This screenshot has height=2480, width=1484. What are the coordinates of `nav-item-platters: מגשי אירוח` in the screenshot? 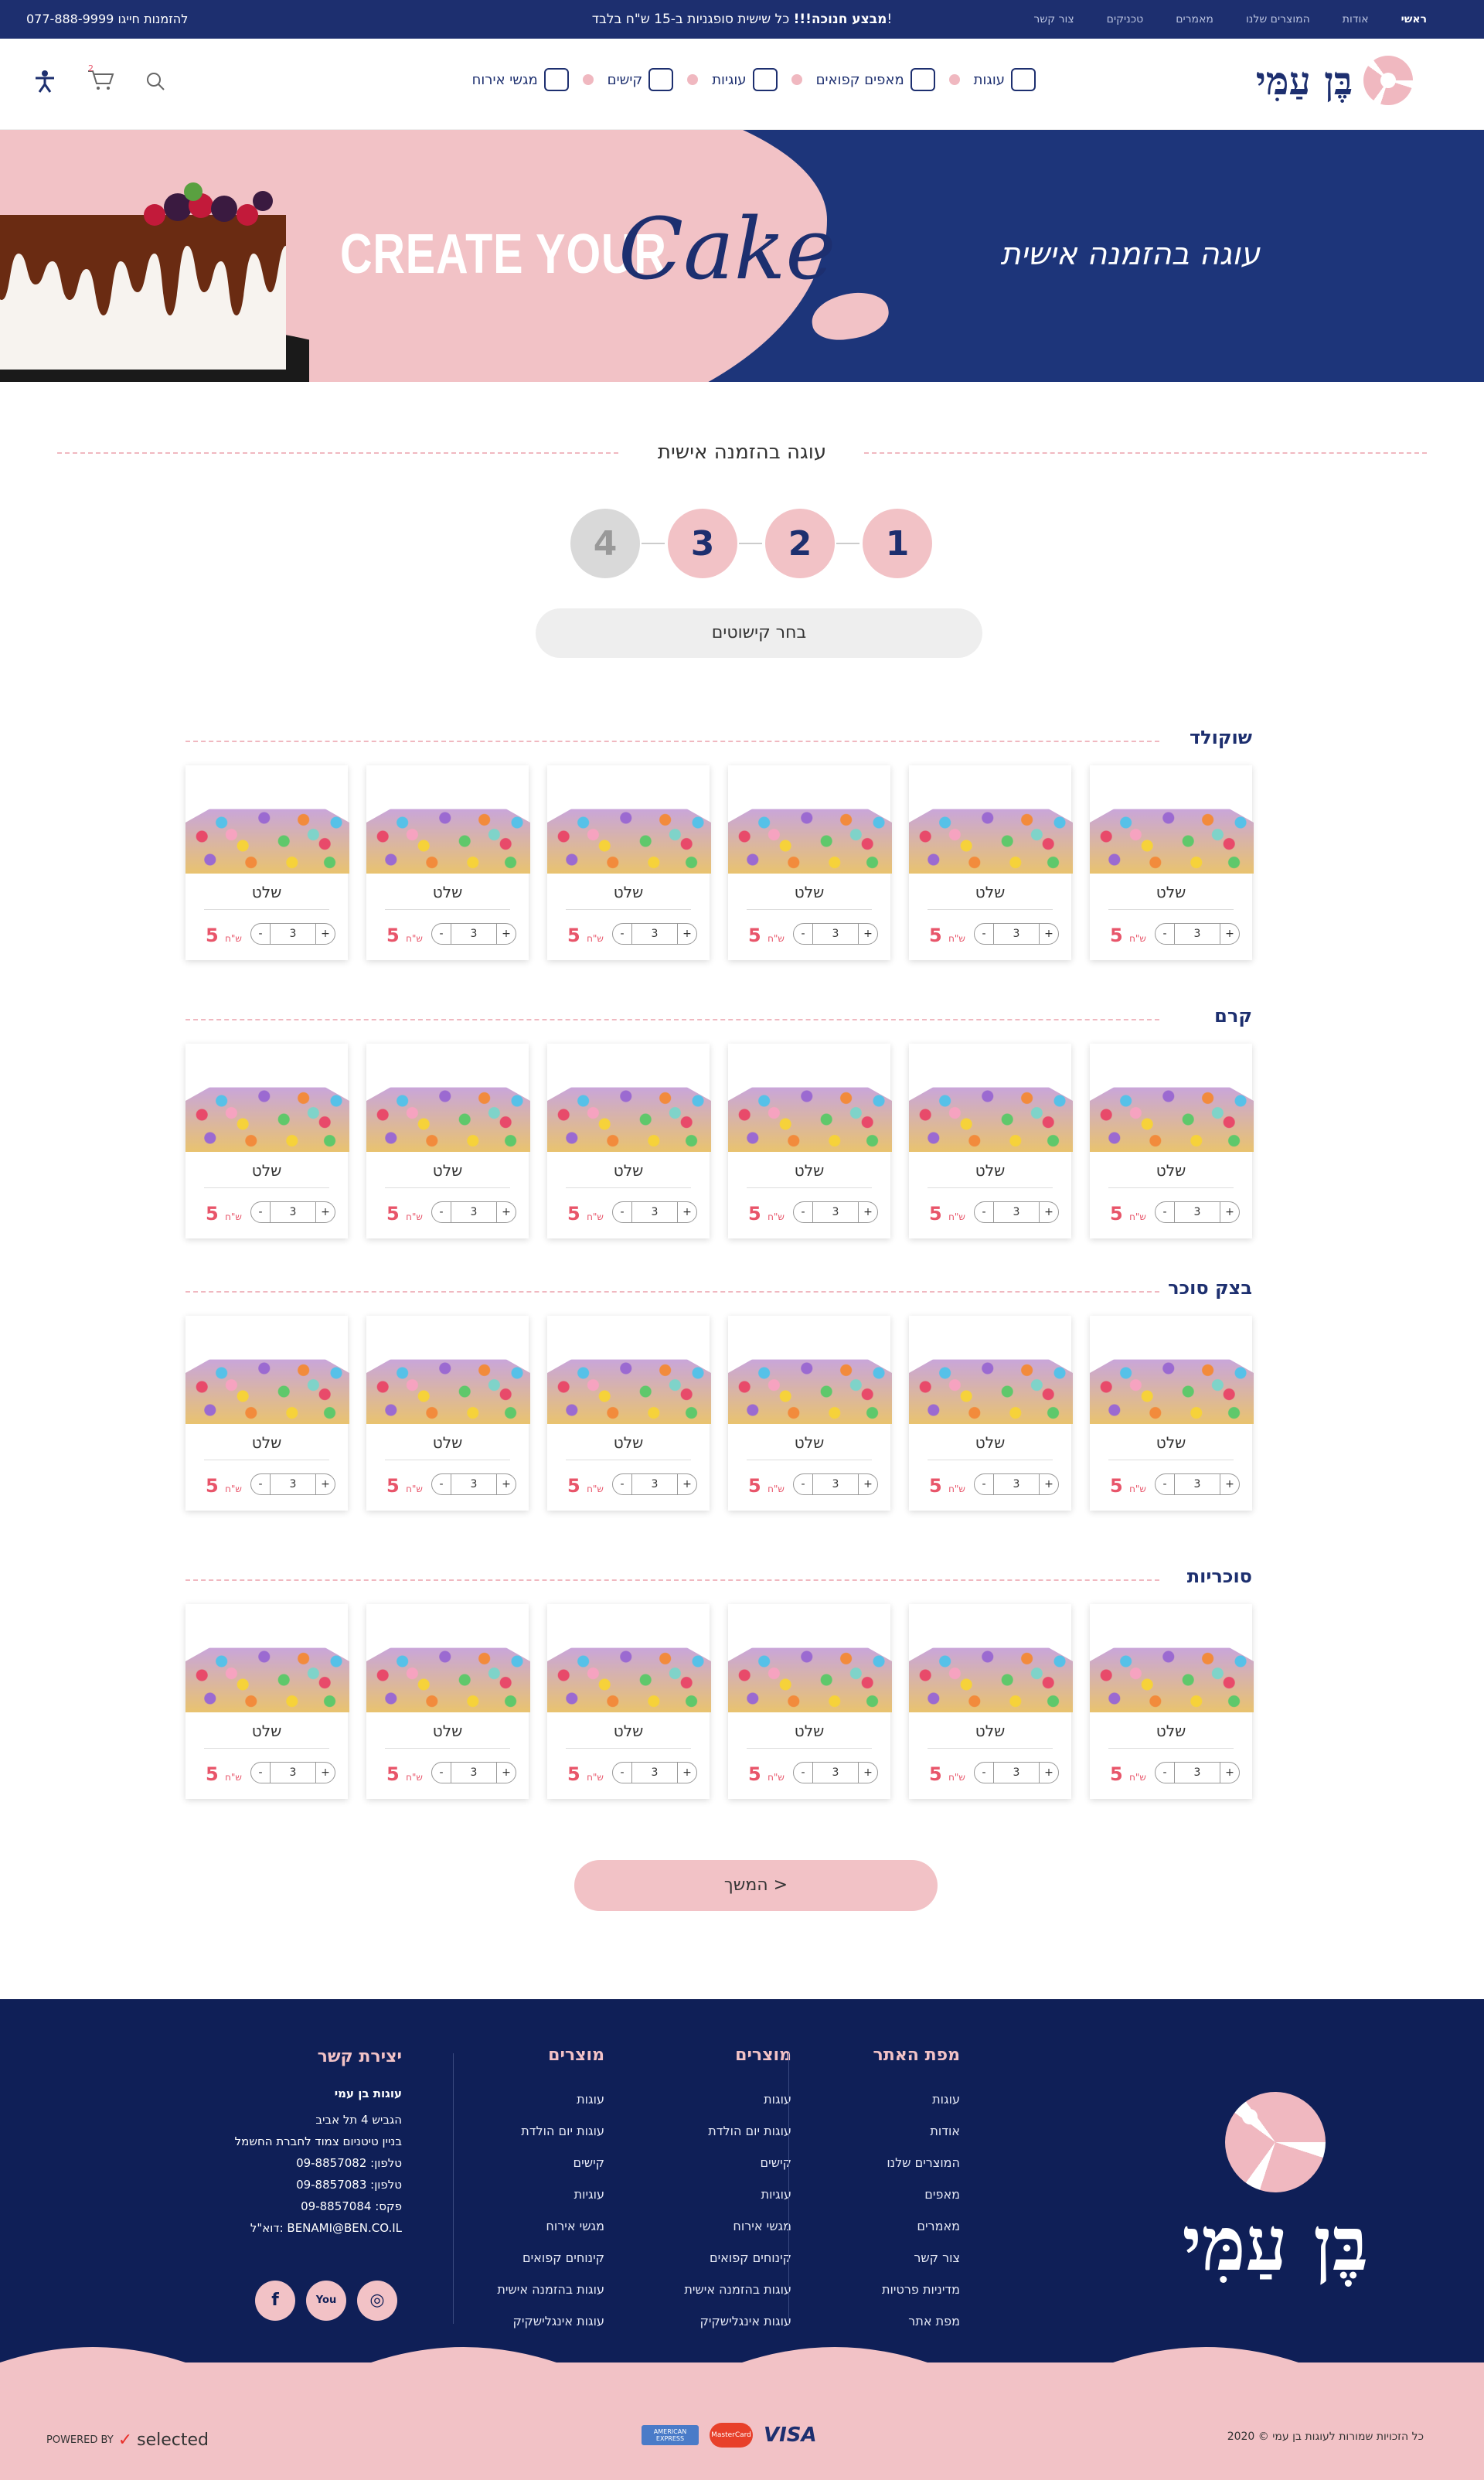 It's located at (520, 79).